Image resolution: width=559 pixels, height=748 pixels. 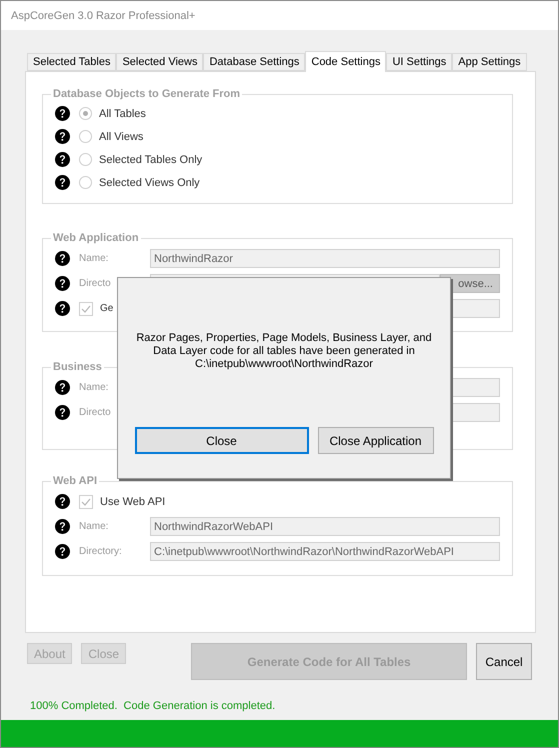 What do you see at coordinates (77, 367) in the screenshot?
I see `group-title: Business` at bounding box center [77, 367].